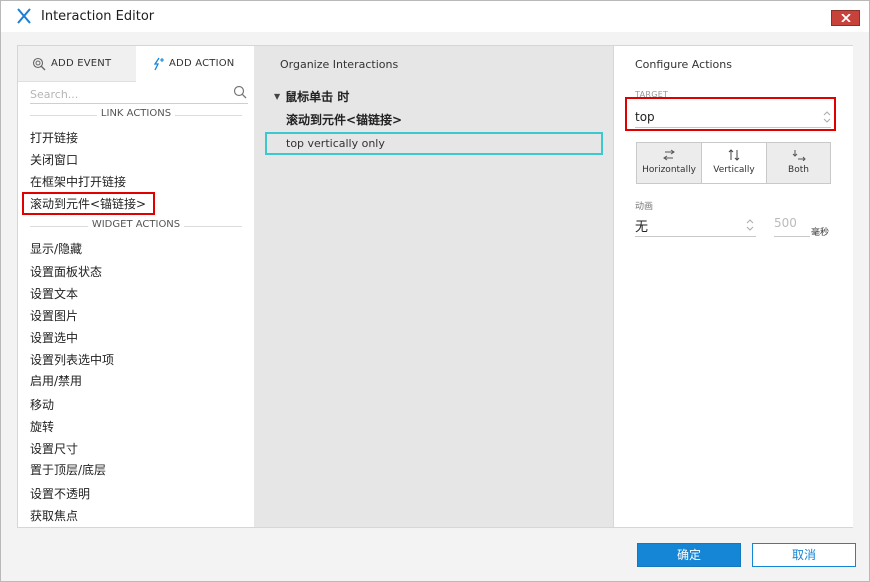 This screenshot has width=870, height=582. Describe the element at coordinates (98, 16) in the screenshot. I see `window-title: Interaction Editor` at that location.